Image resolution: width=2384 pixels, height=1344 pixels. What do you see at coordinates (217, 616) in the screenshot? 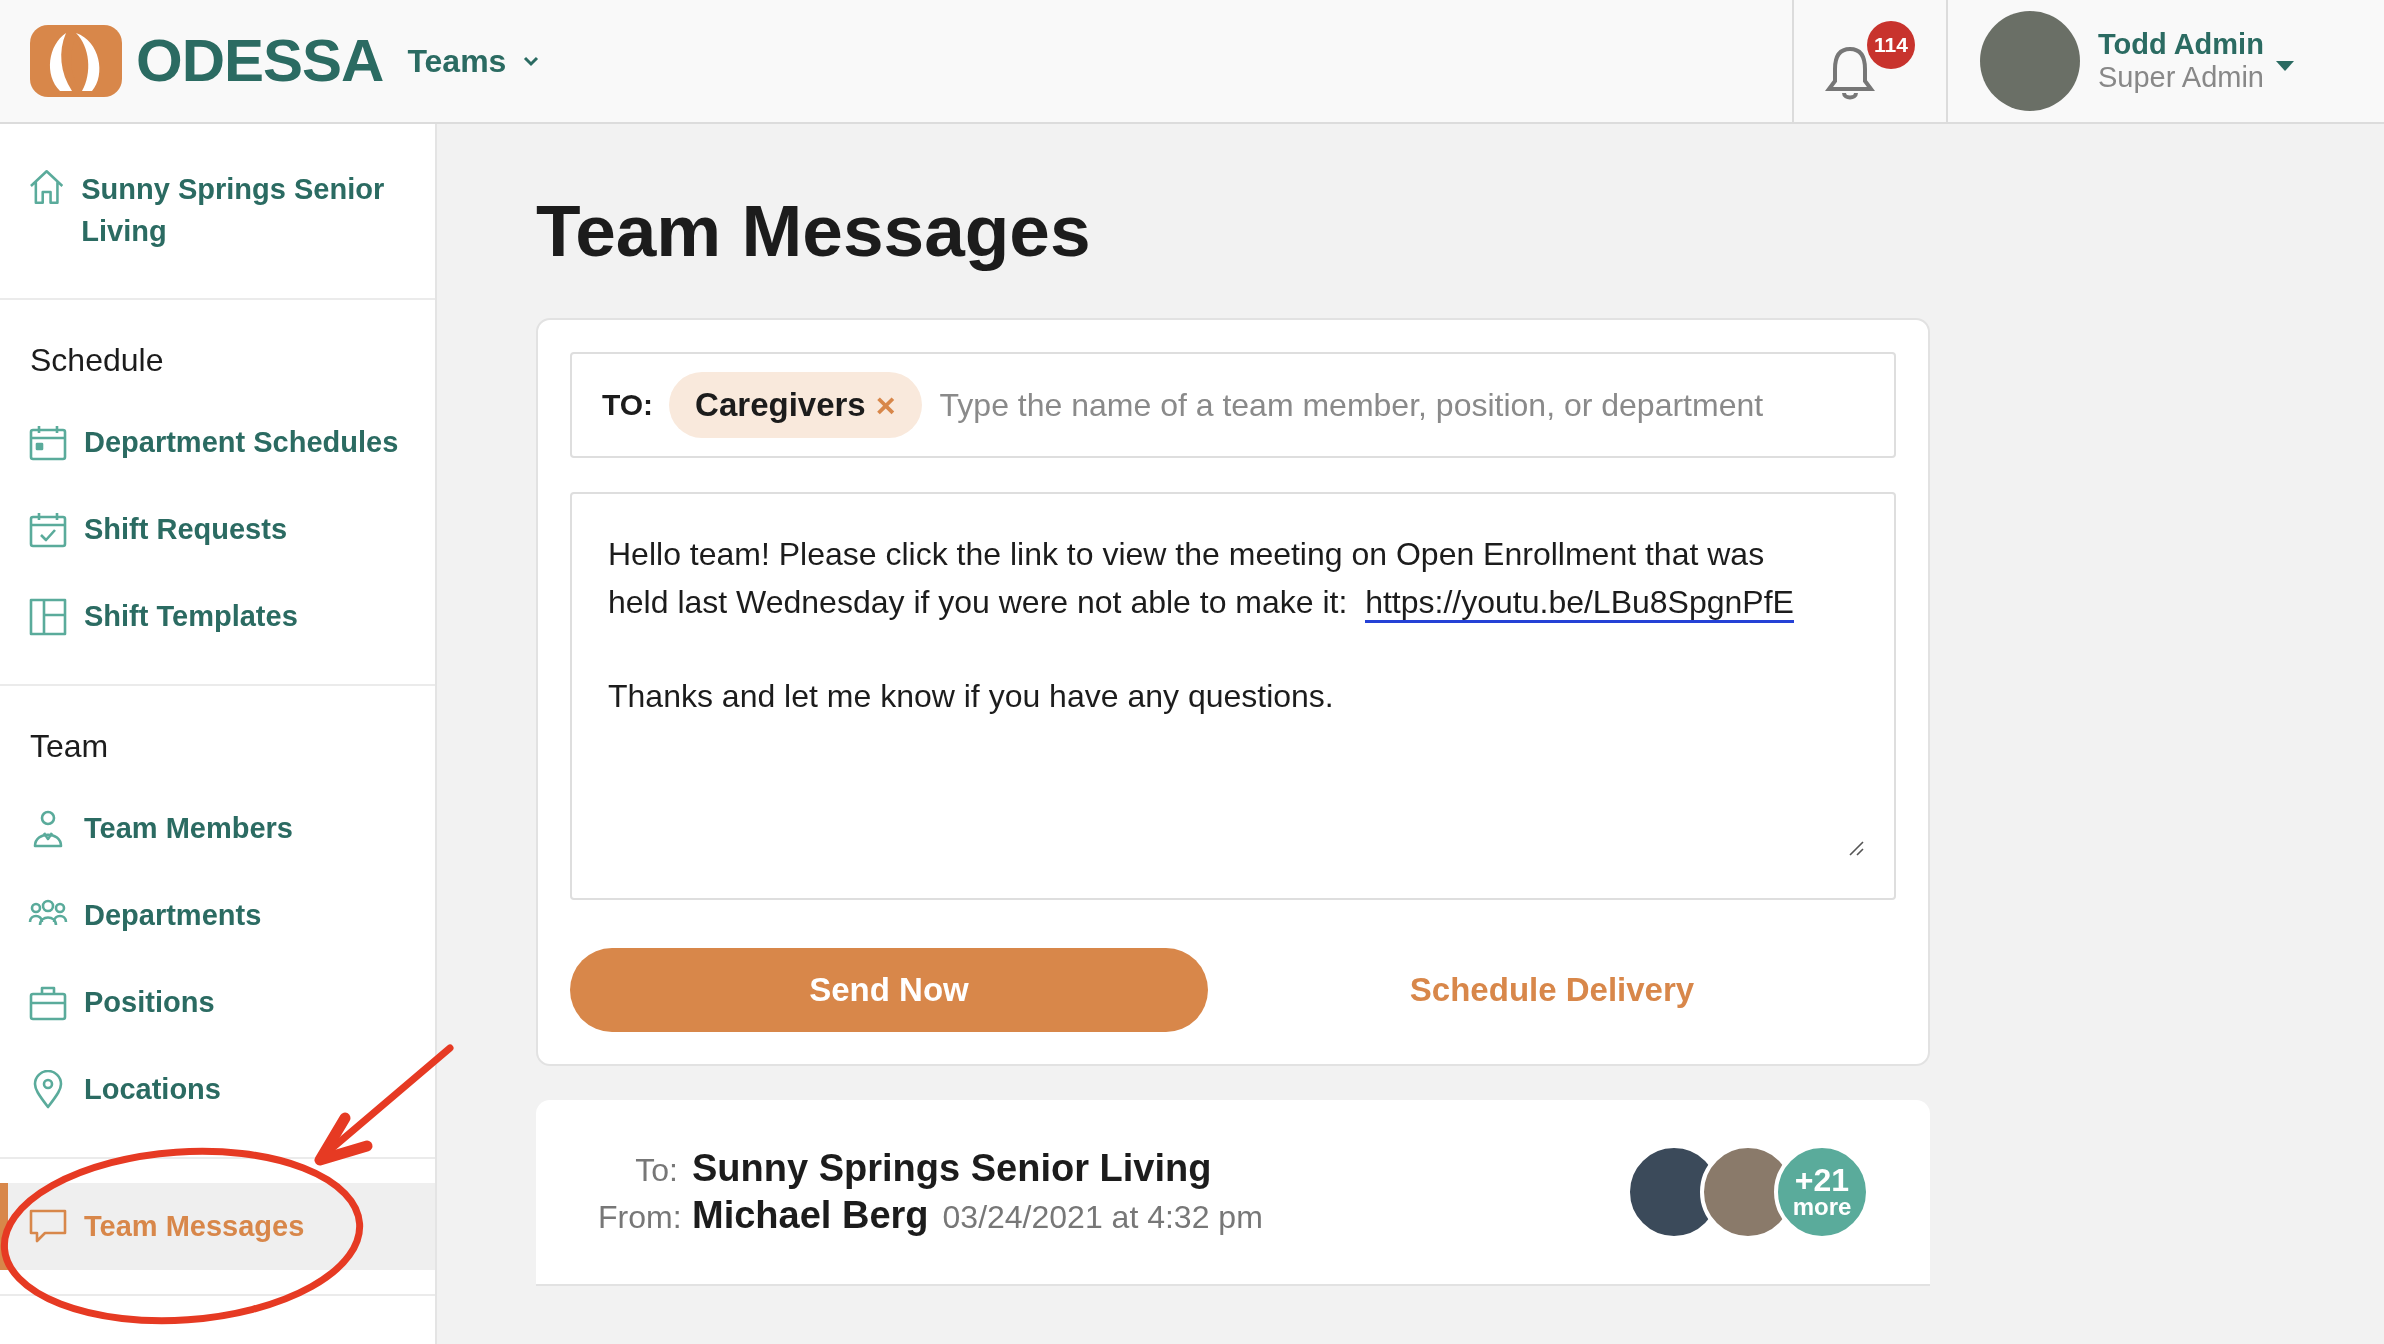
I see `sidebar-item: Shift Templates` at bounding box center [217, 616].